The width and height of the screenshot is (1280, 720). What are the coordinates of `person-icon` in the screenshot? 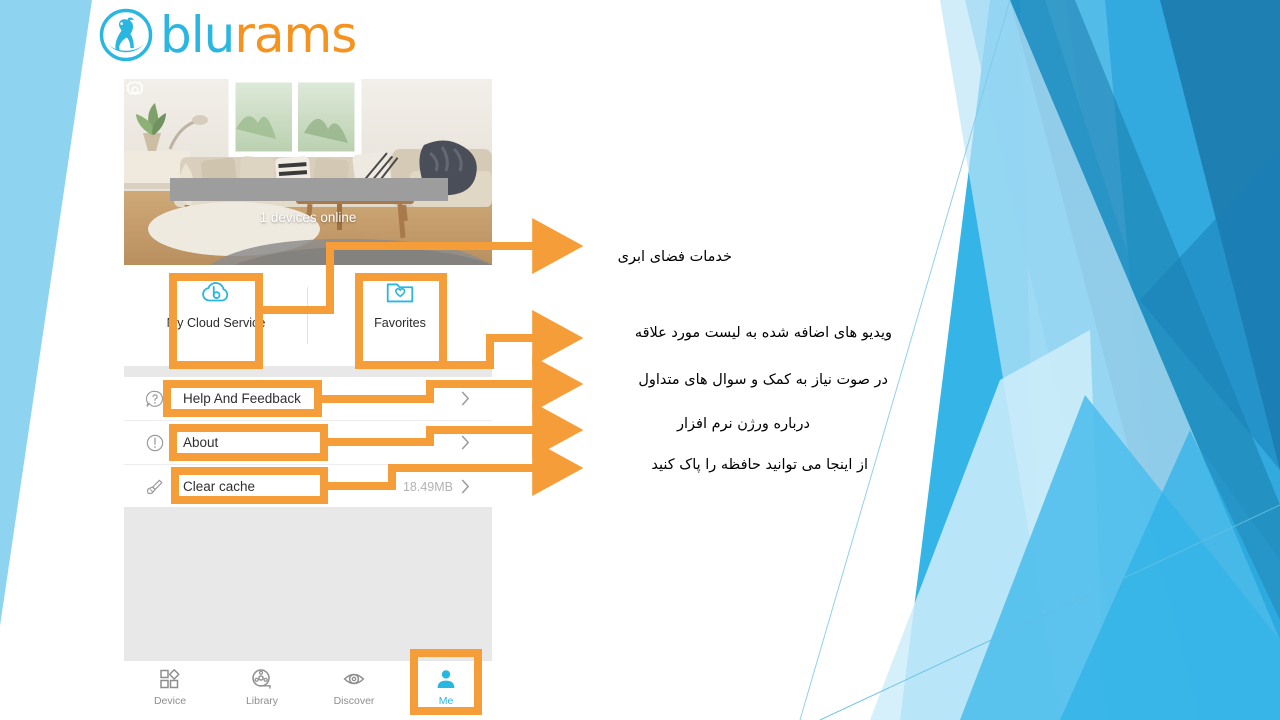 It's located at (446, 678).